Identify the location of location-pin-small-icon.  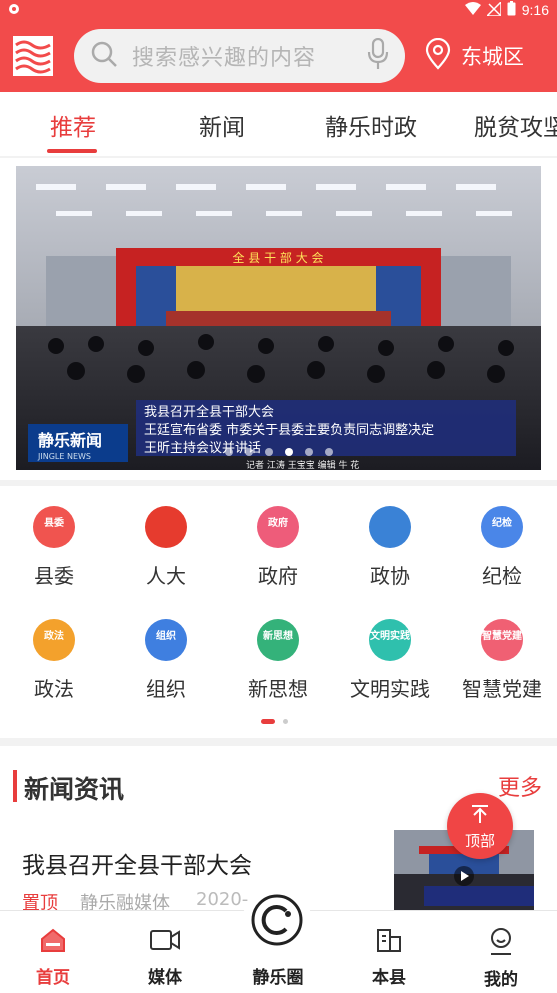
(14, 10).